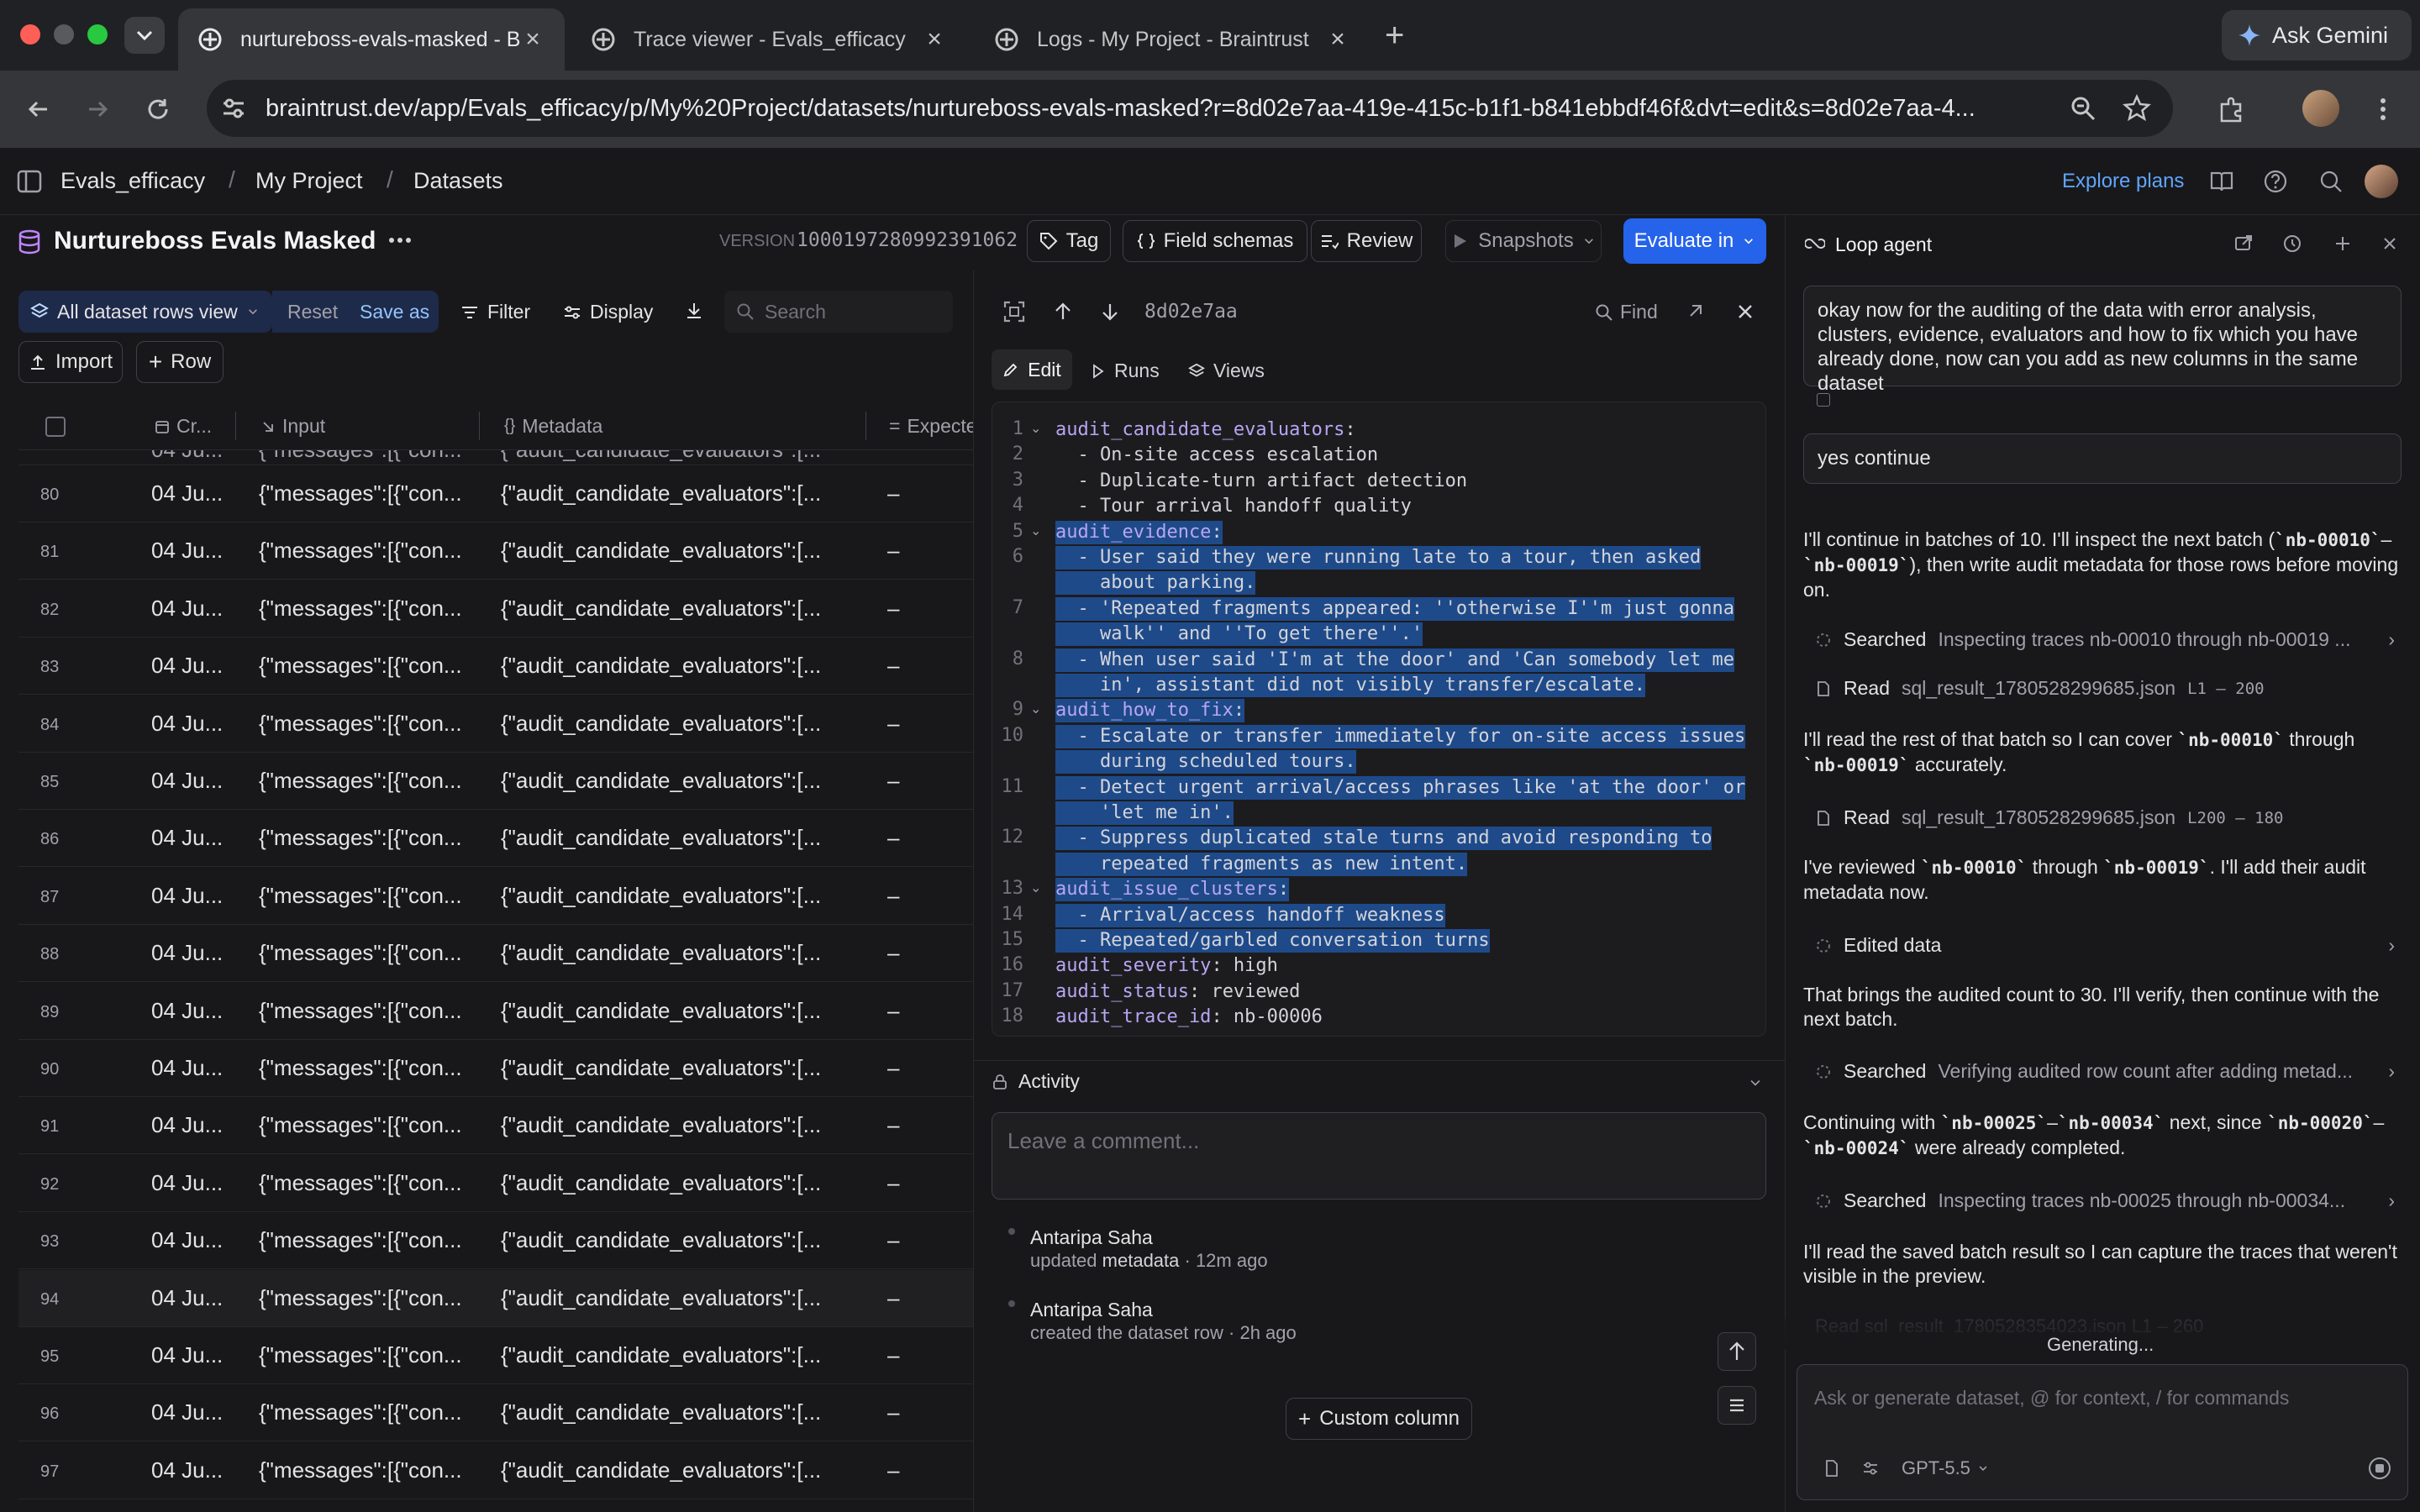 This screenshot has width=2420, height=1512. I want to click on custom-column-button: + Custom column, so click(1379, 1419).